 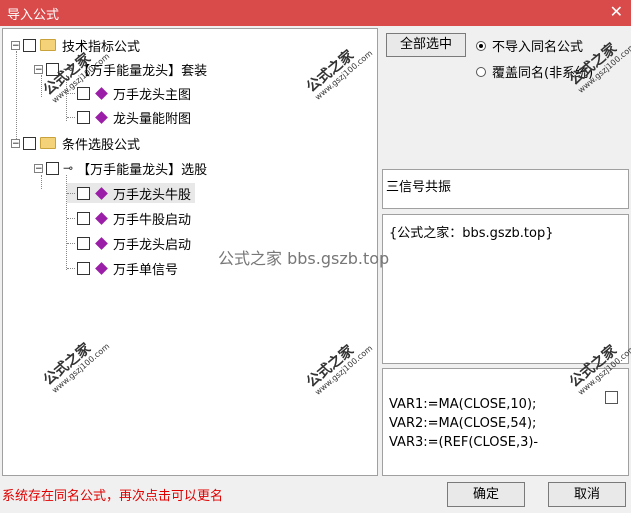 What do you see at coordinates (543, 73) in the screenshot?
I see `radio-label: 覆盖同名(非系统)` at bounding box center [543, 73].